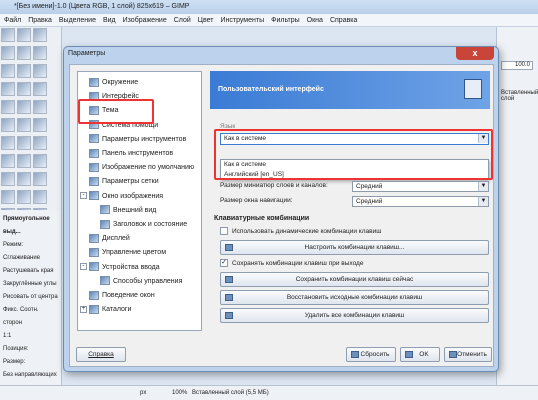  Describe the element at coordinates (230, 393) in the screenshot. I see `status-info: Вставленный слой (5,5 МБ)` at that location.